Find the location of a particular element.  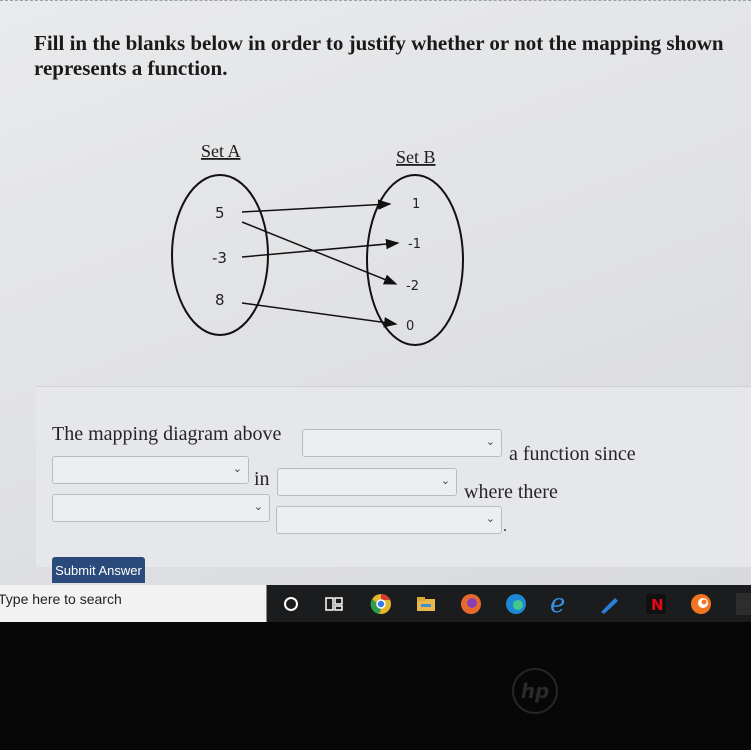

firefox-icon is located at coordinates (471, 604).